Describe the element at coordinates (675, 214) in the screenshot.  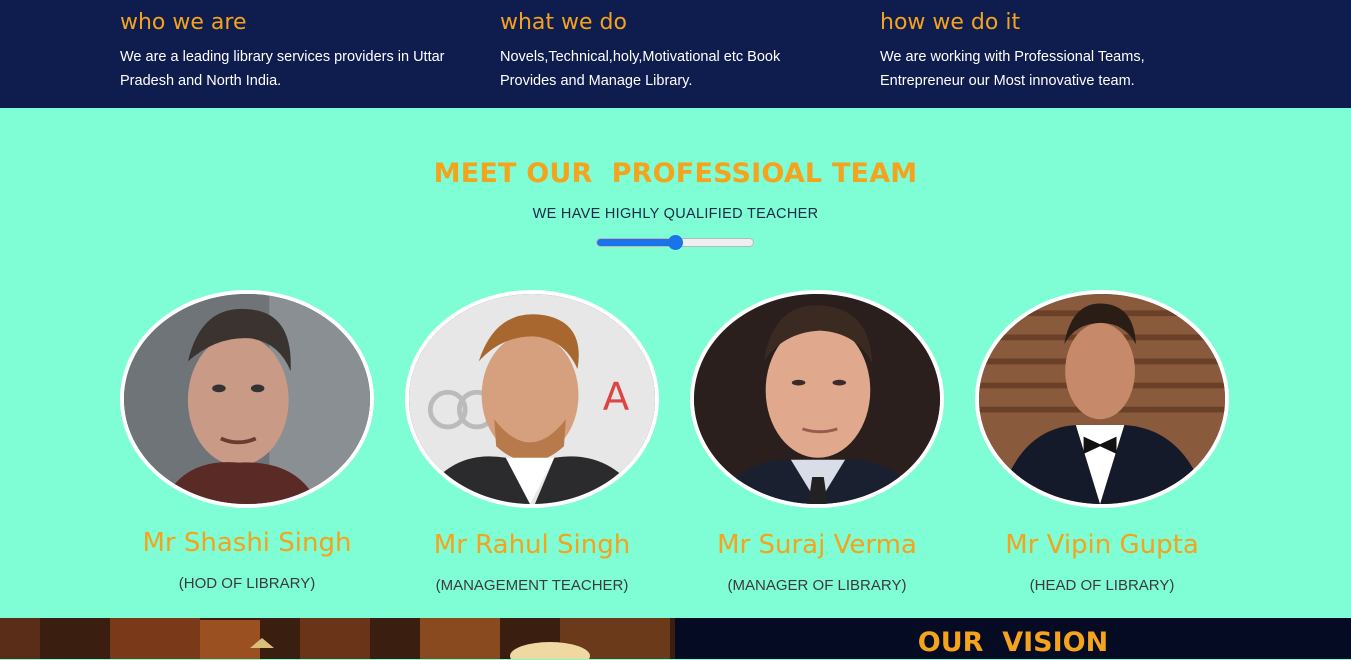
I see `team-subheading: WE HAVE HIGHLY QUALIFIED TEACHER` at that location.